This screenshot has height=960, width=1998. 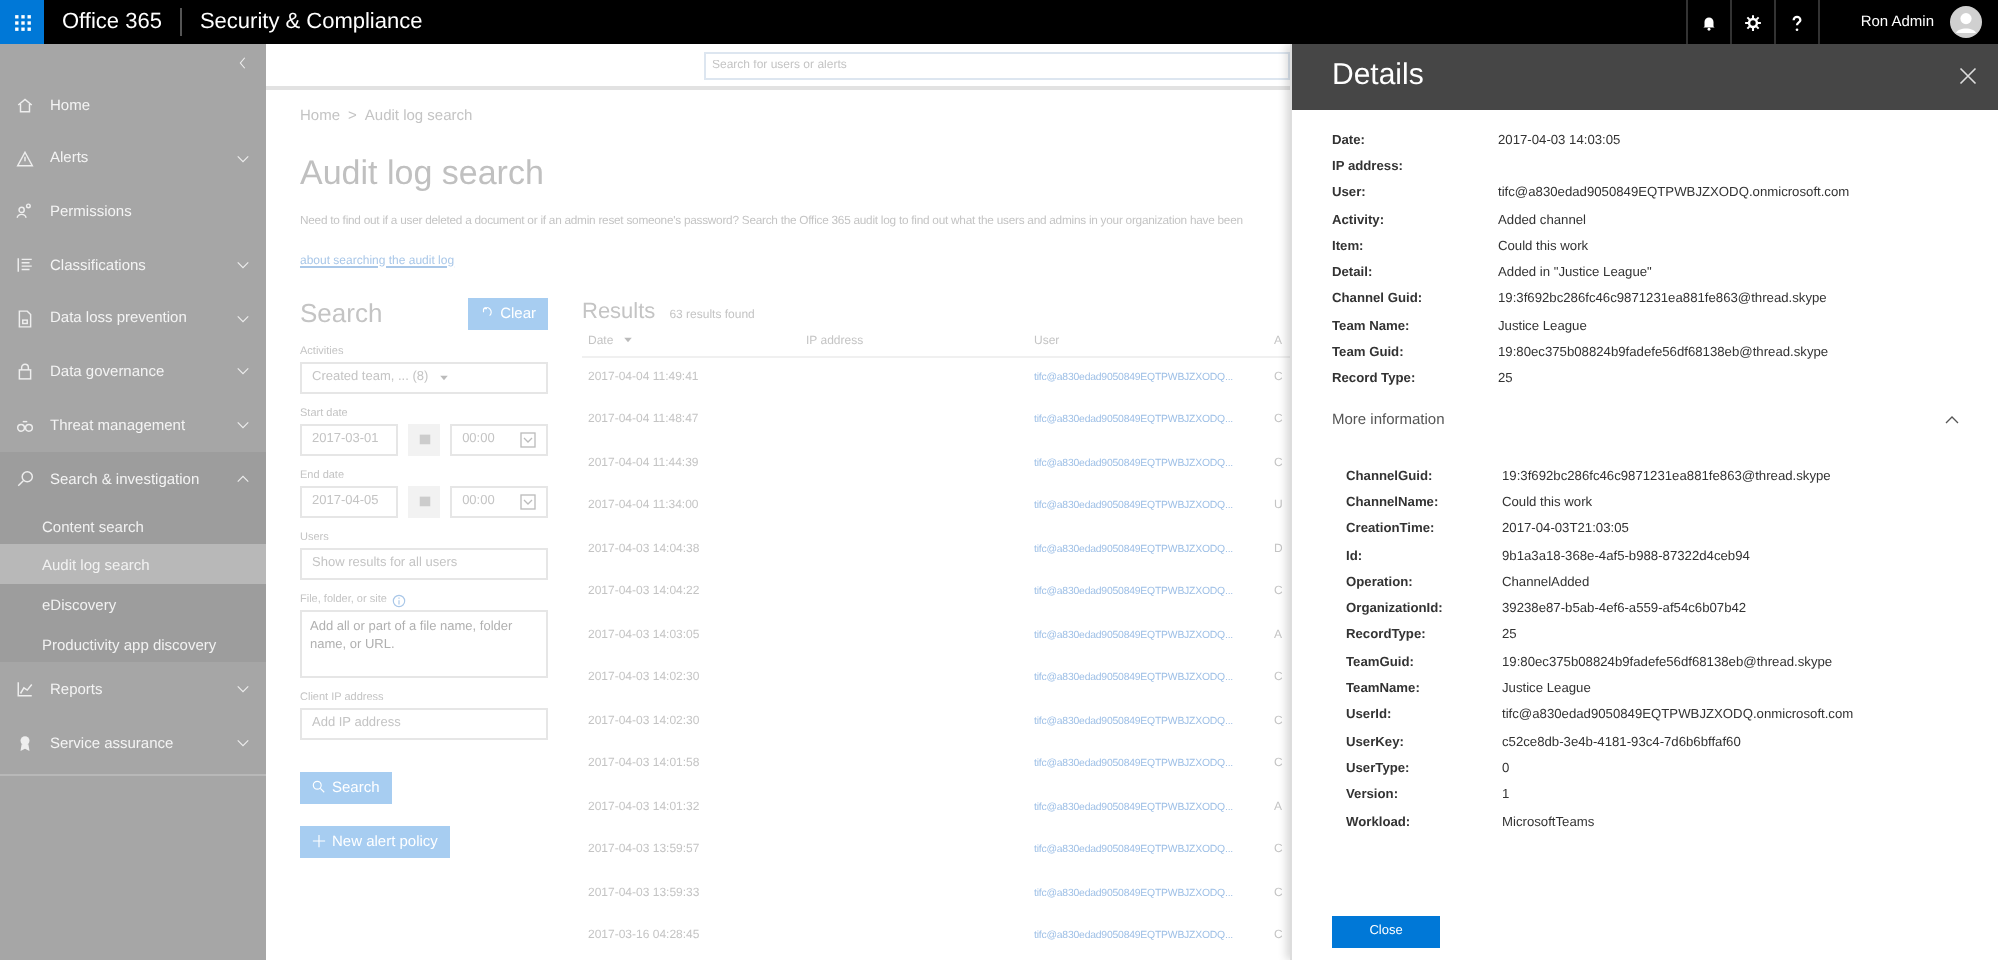 What do you see at coordinates (487, 313) in the screenshot?
I see `undo-icon` at bounding box center [487, 313].